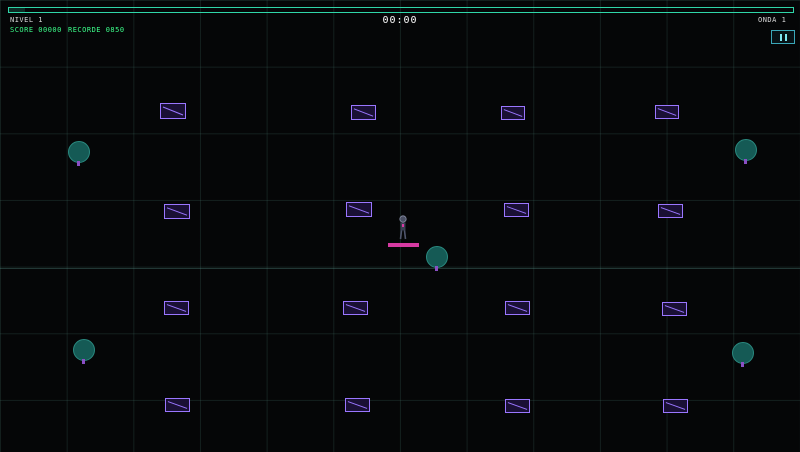 The image size is (800, 452). Describe the element at coordinates (400, 20) in the screenshot. I see `game-timer: 00:00` at that location.